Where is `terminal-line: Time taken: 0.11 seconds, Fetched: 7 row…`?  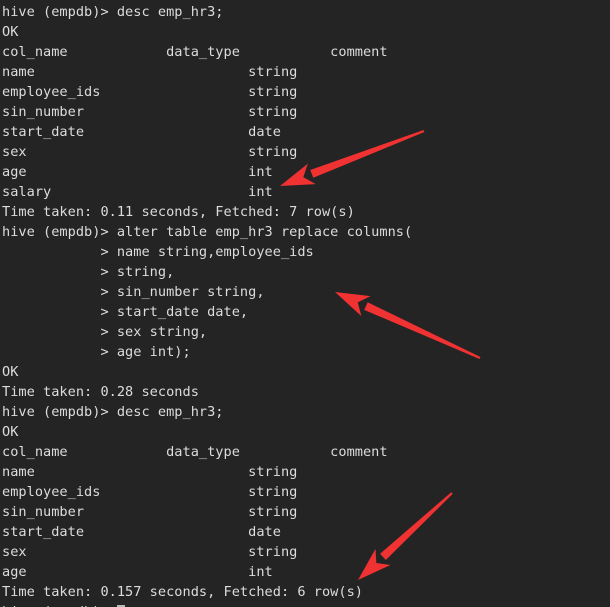
terminal-line: Time taken: 0.11 seconds, Fetched: 7 row… is located at coordinates (178, 212).